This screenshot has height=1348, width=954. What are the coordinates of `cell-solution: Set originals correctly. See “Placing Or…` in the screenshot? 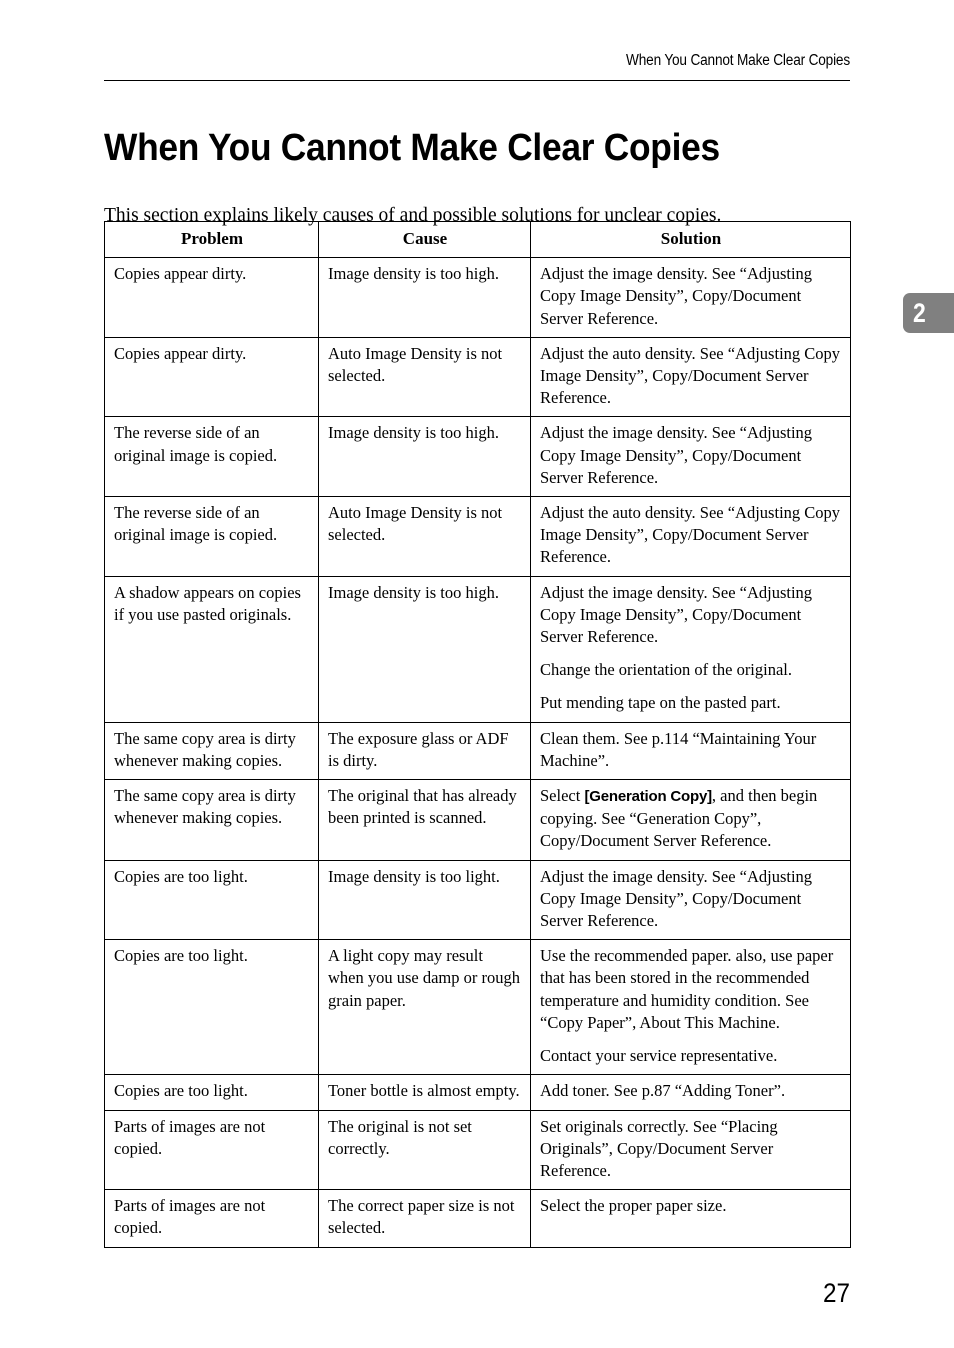 It's located at (690, 1150).